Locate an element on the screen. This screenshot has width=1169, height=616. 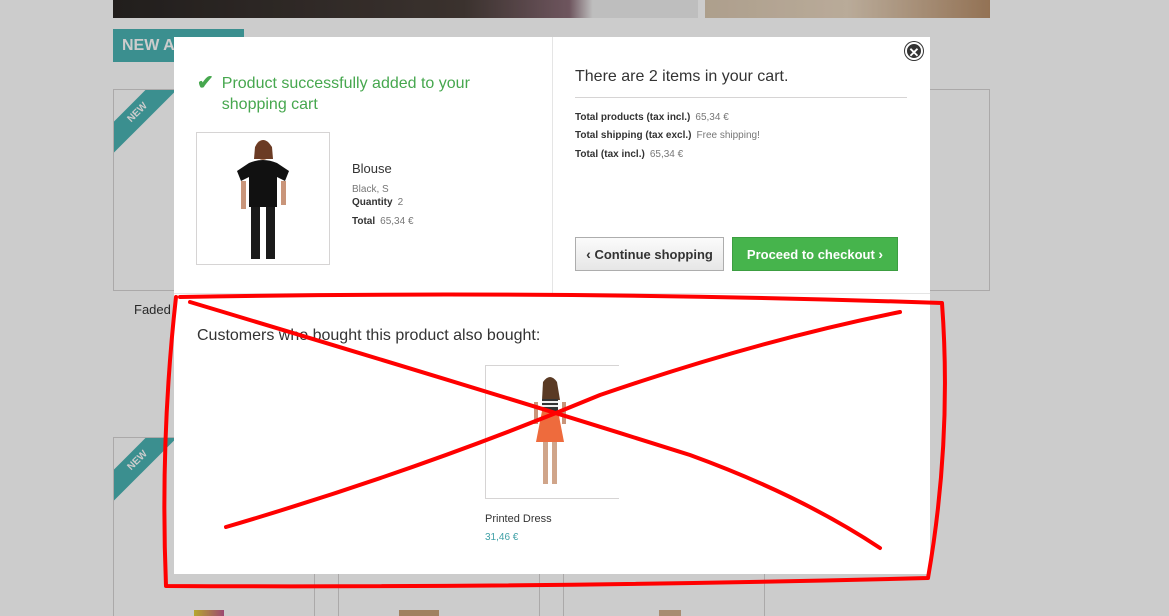
related-product-price: 31,46 € is located at coordinates (502, 537).